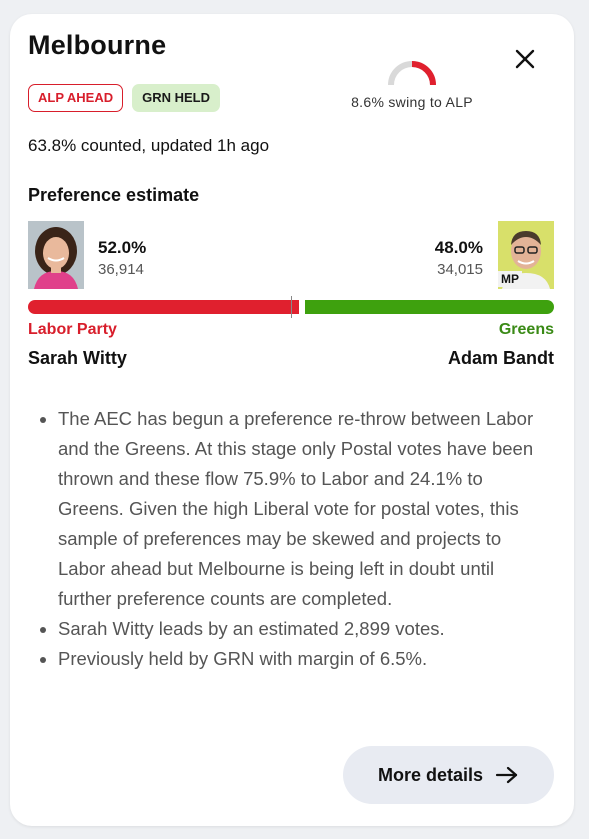  I want to click on count-status: 63.8% counted, updated 1h ago, so click(149, 145).